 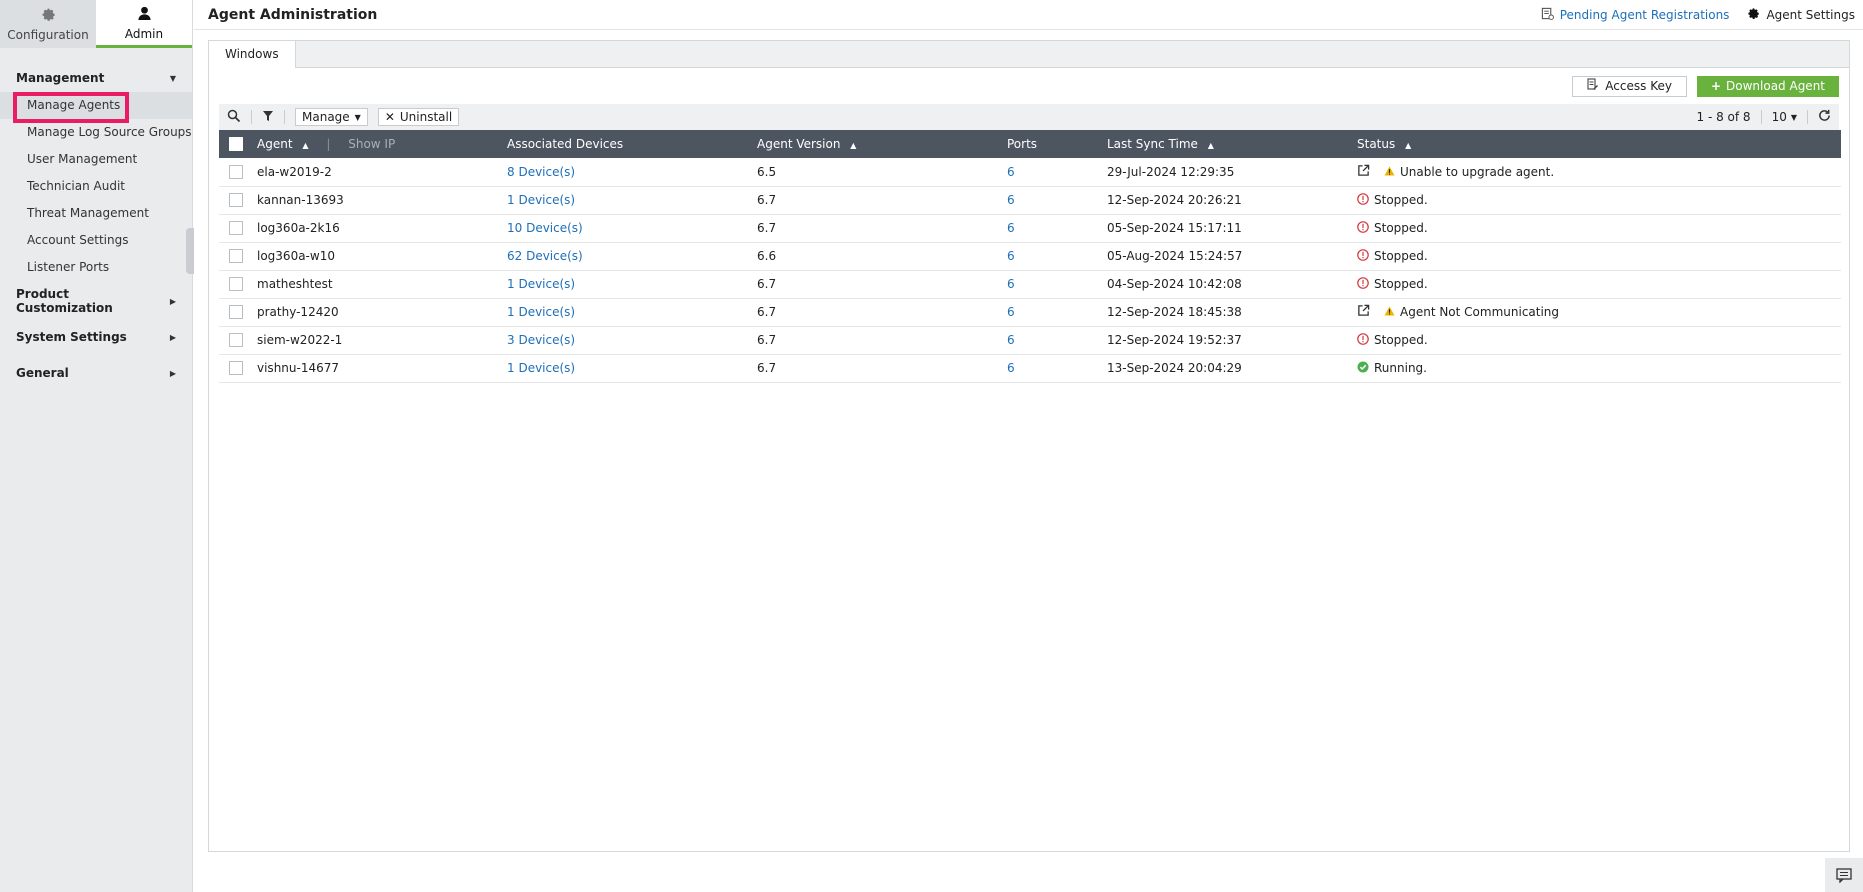 What do you see at coordinates (234, 117) in the screenshot?
I see `search-icon` at bounding box center [234, 117].